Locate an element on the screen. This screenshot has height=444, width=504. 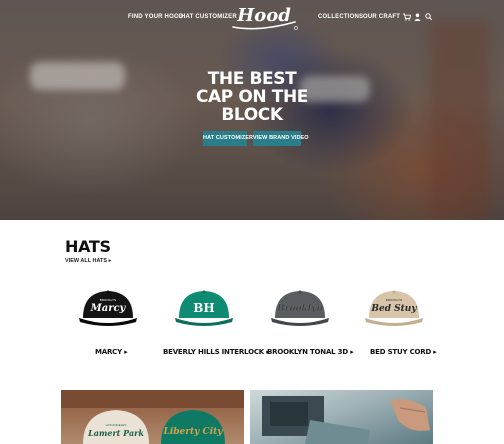
search-icon is located at coordinates (428, 17).